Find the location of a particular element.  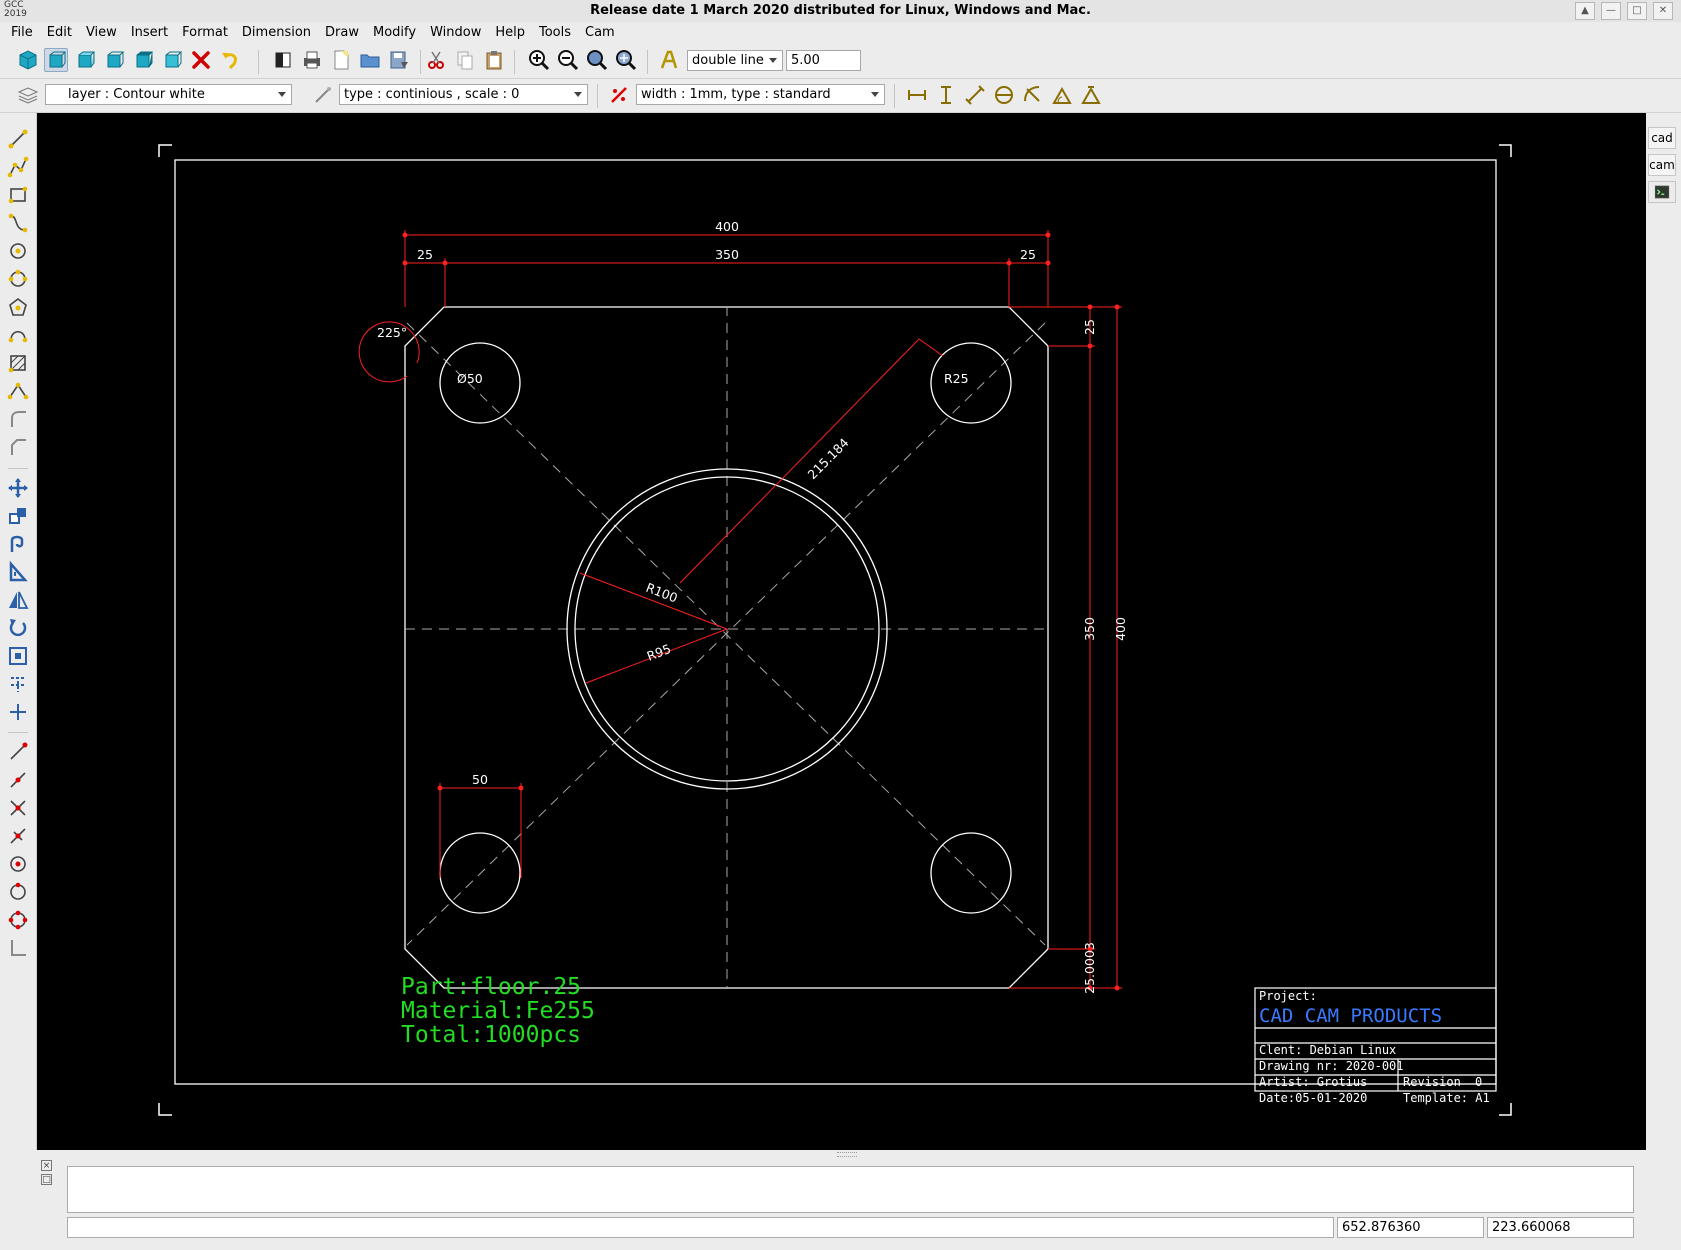

snap-quadrant-icon is located at coordinates (18, 920).